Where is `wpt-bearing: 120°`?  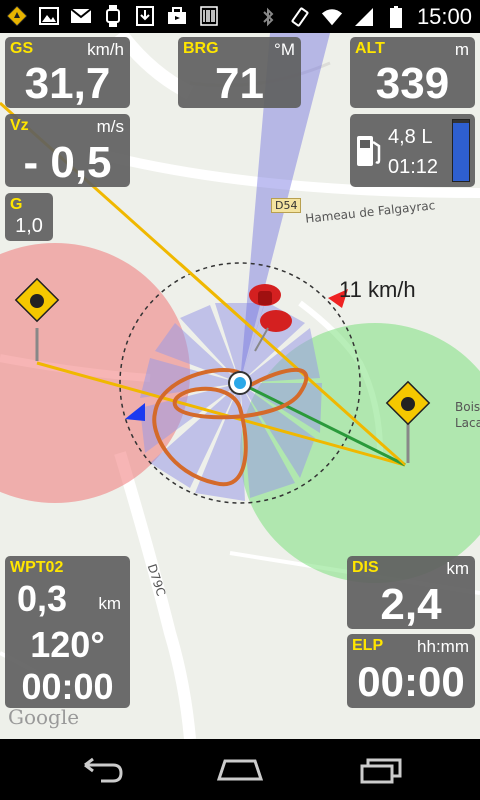 wpt-bearing: 120° is located at coordinates (67, 644).